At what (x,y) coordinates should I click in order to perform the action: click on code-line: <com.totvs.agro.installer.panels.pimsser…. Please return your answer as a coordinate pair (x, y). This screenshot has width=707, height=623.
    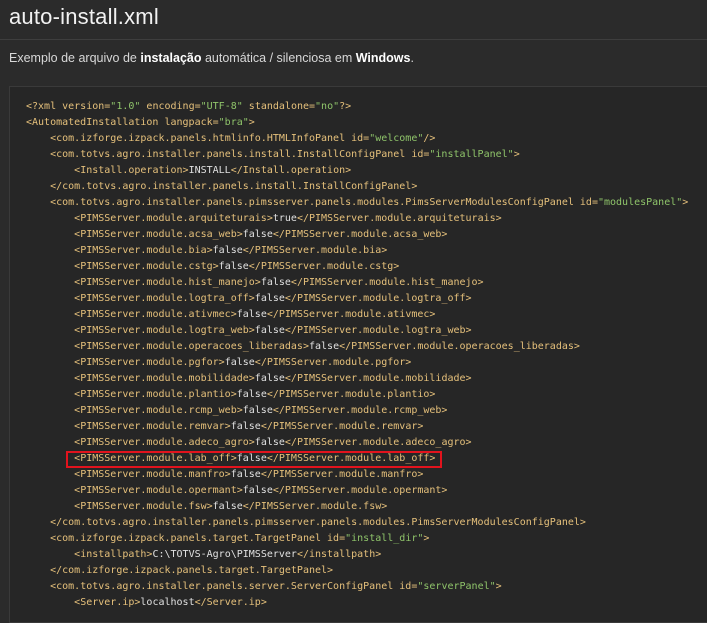
    Looking at the image, I should click on (357, 203).